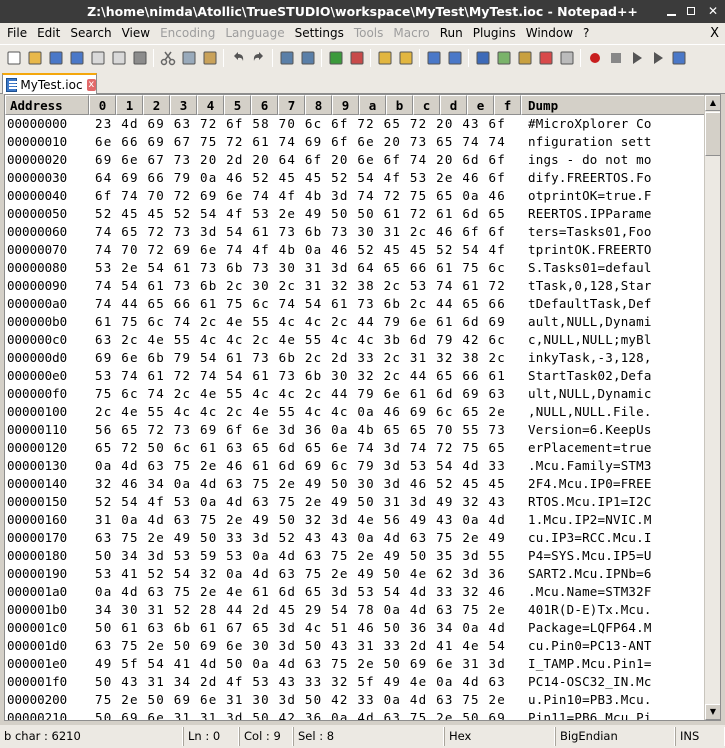  Describe the element at coordinates (98, 58) in the screenshot. I see `close-file-icon` at that location.